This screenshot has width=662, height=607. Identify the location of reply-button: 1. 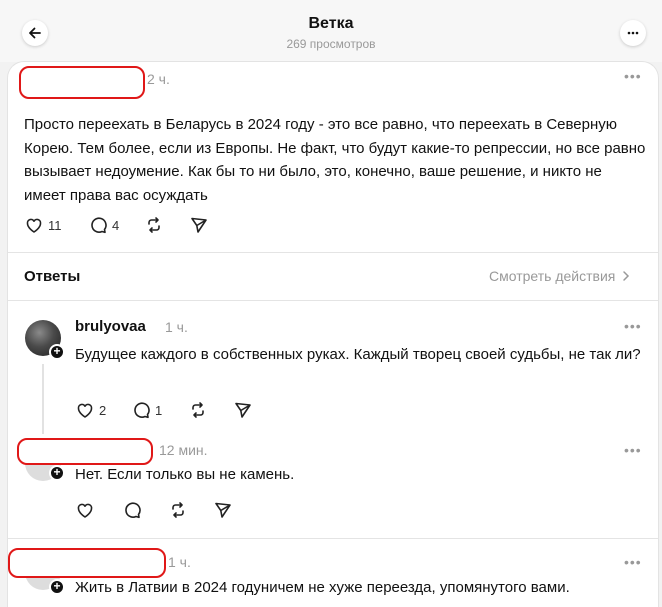
(146, 410).